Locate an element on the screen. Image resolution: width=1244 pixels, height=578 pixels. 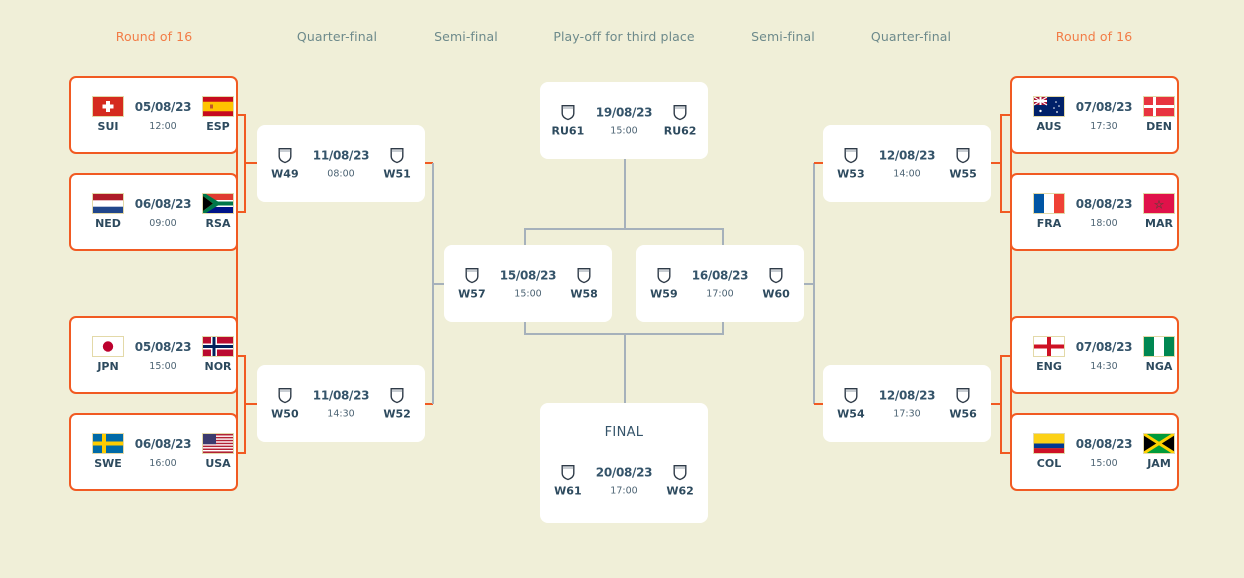
match-card-quarter-final: 11/08/23 W50 14:30 W52 is located at coordinates (341, 403).